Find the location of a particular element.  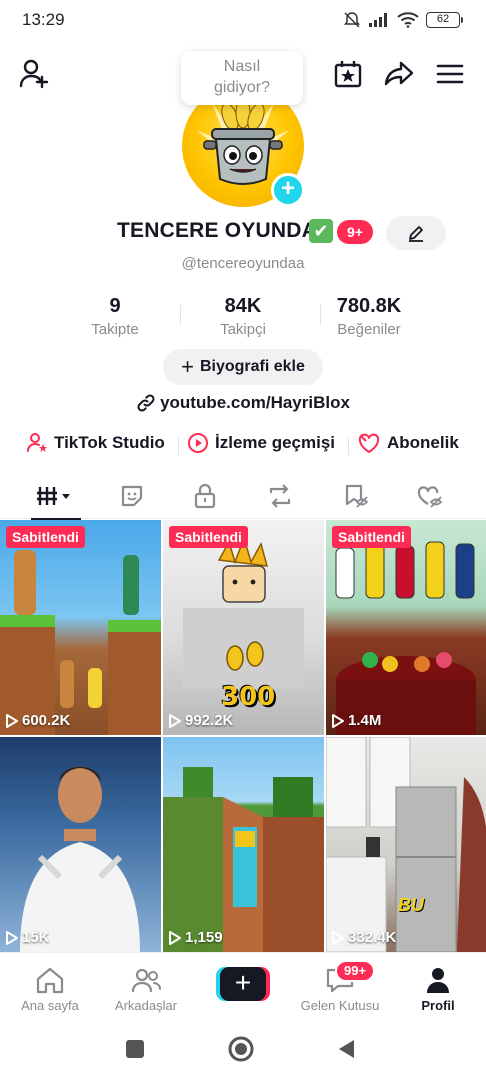

grid-videos-icon is located at coordinates (53, 496).